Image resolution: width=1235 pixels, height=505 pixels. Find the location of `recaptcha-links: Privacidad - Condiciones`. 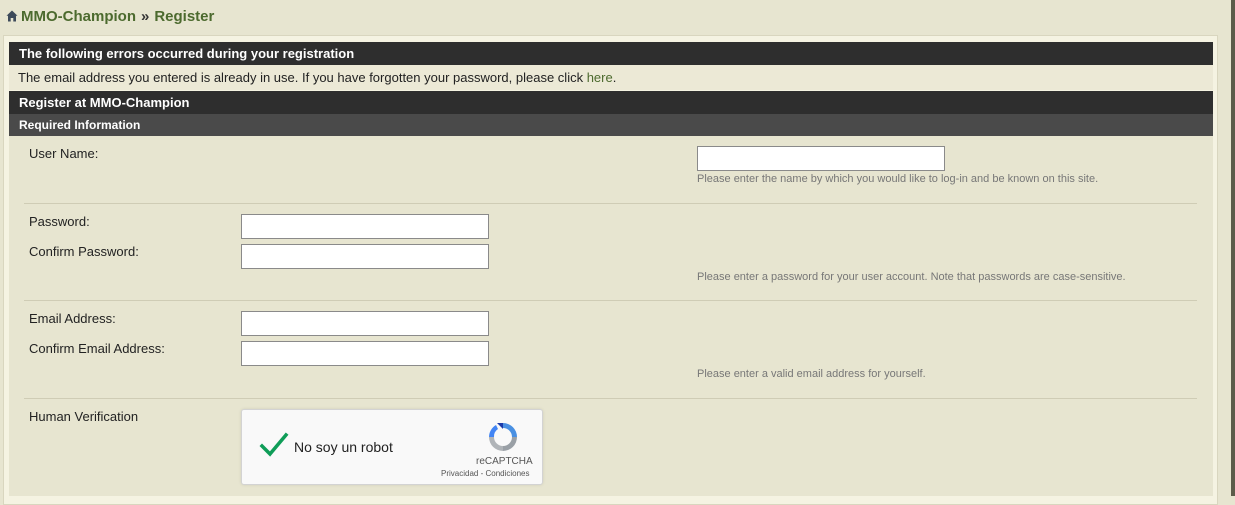

recaptcha-links: Privacidad - Condiciones is located at coordinates (485, 473).